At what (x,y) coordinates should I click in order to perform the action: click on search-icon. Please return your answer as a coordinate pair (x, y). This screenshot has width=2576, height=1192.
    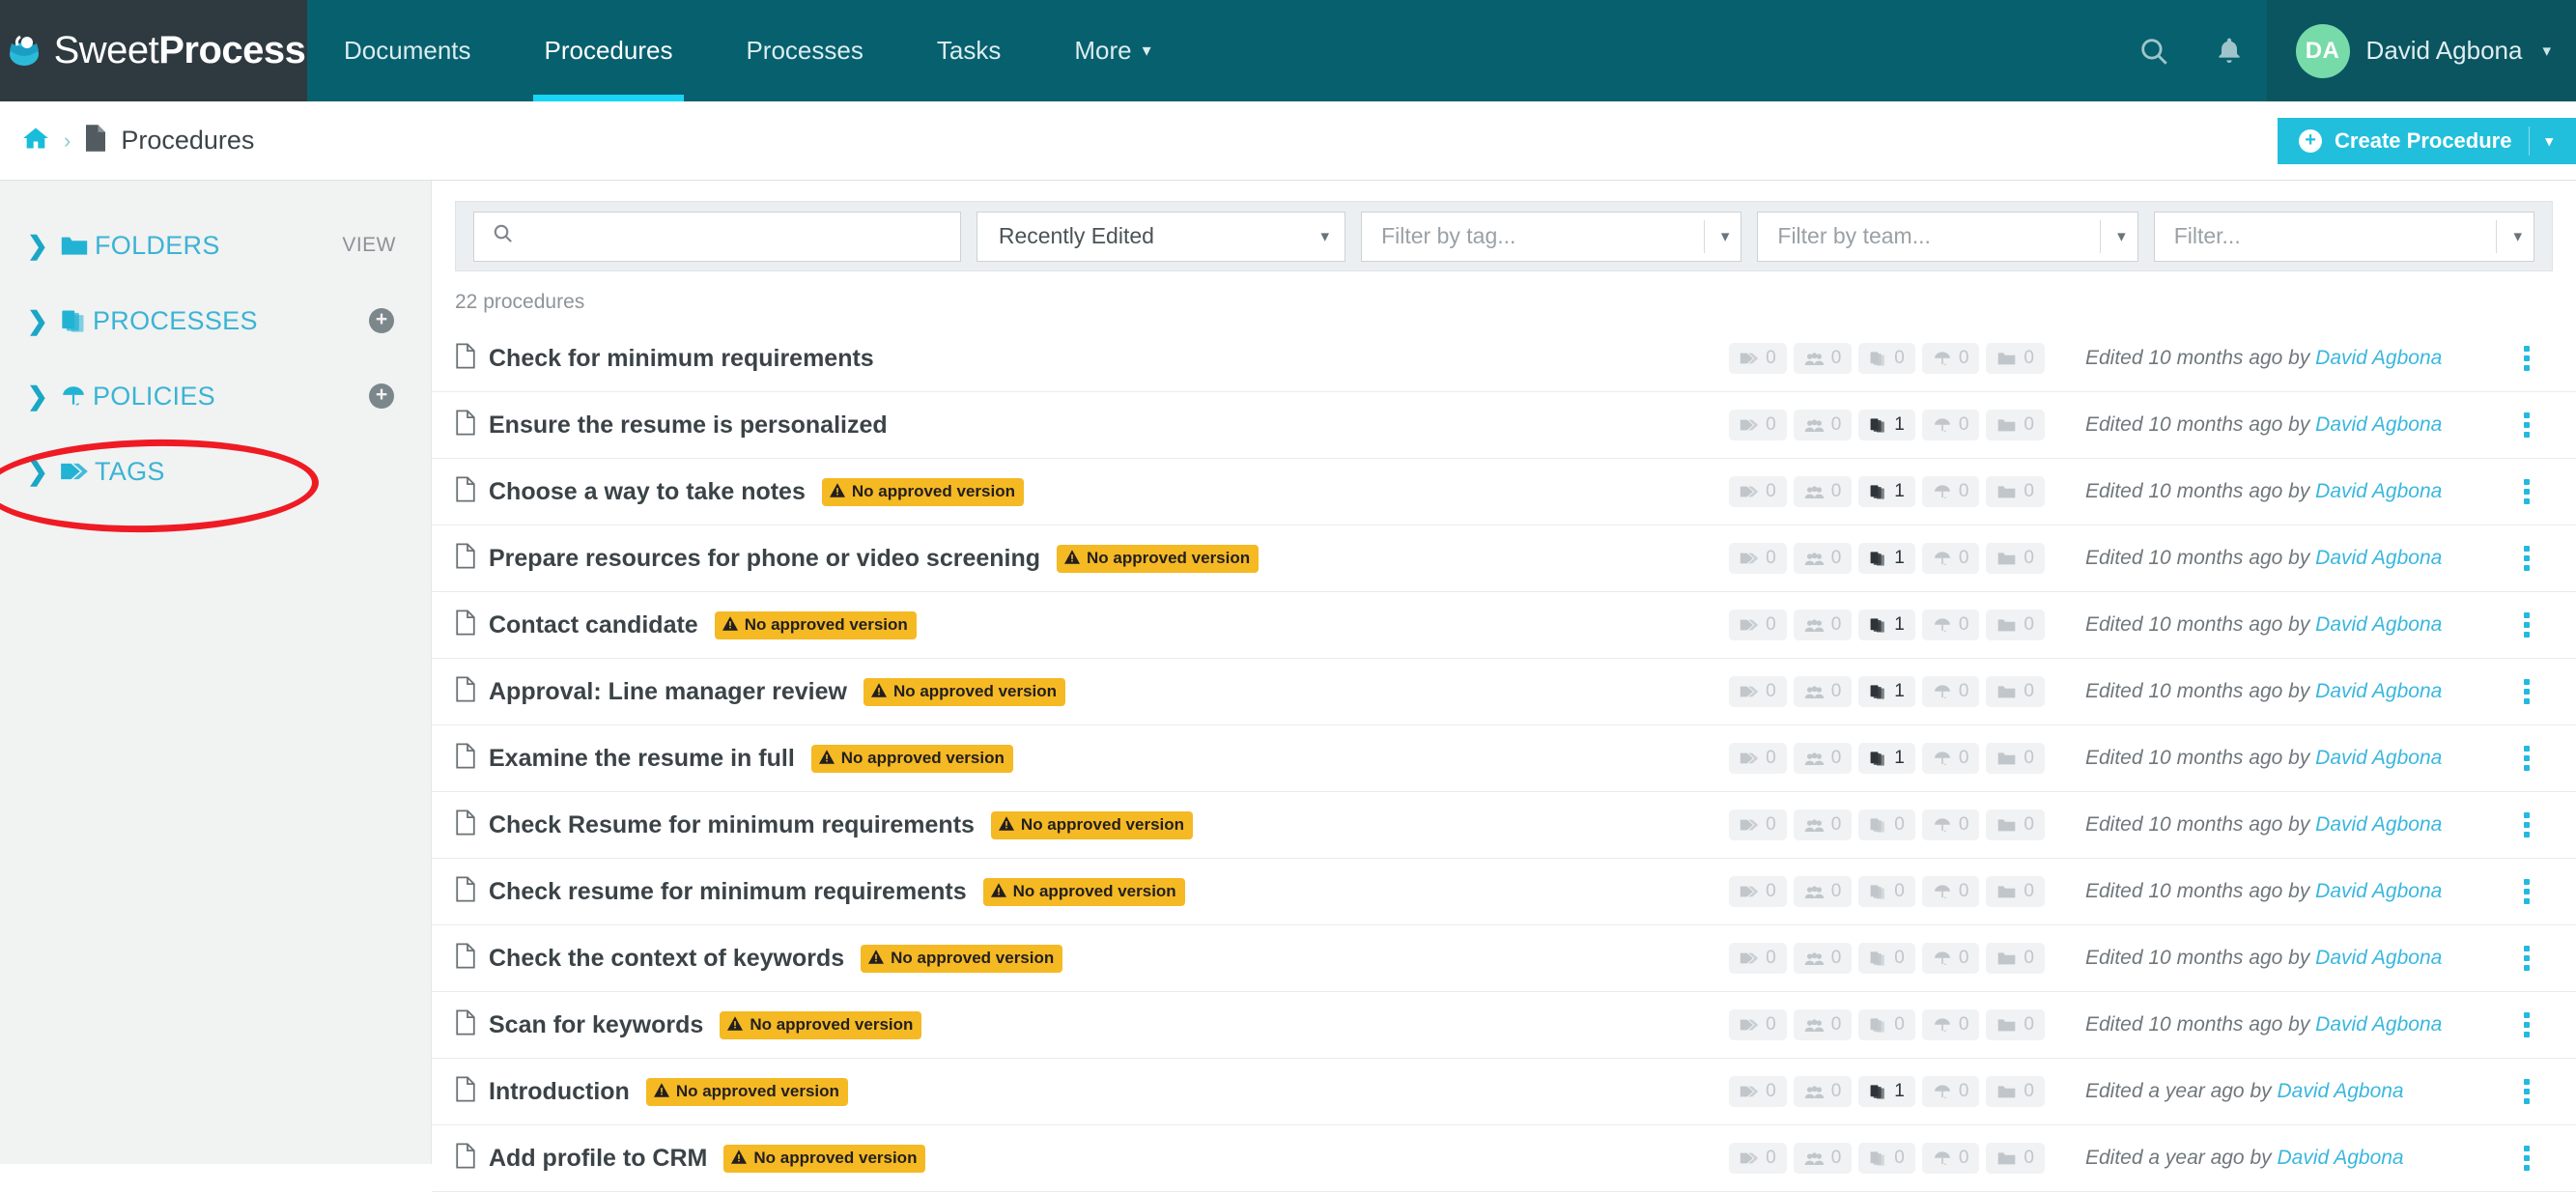
    Looking at the image, I should click on (2154, 51).